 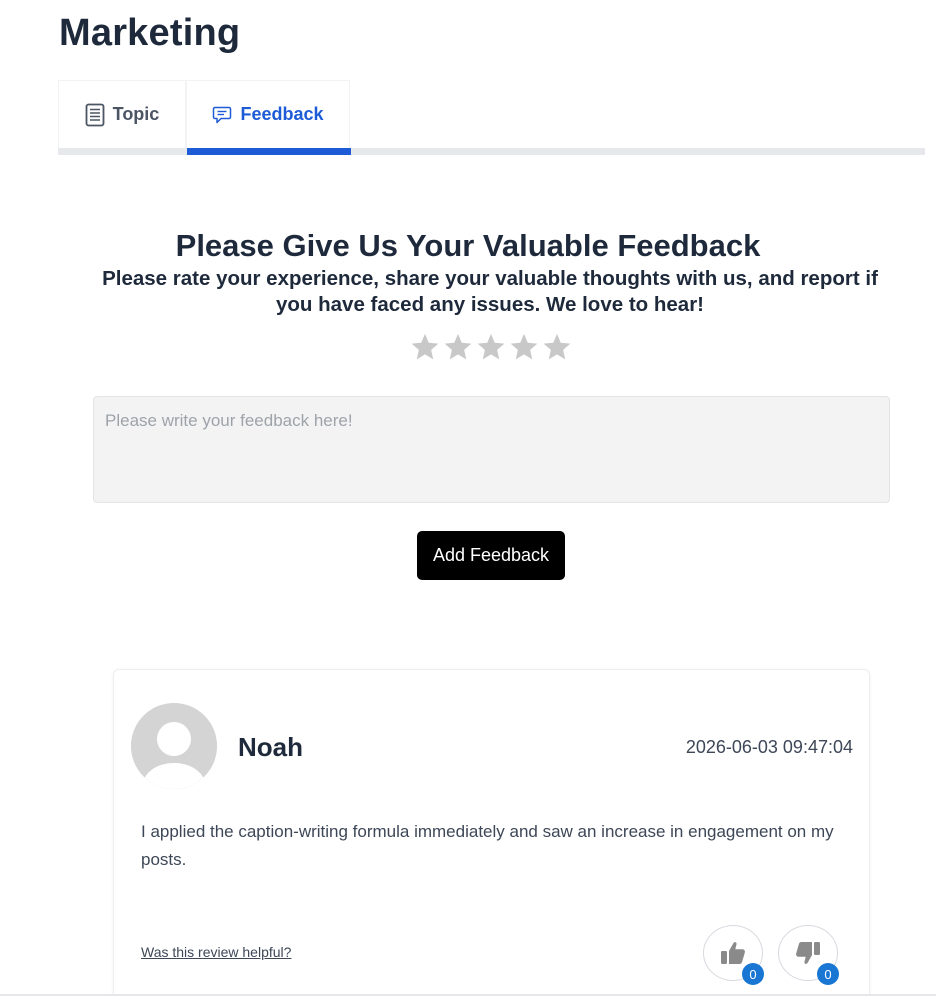 What do you see at coordinates (828, 974) in the screenshot?
I see `dislike-count: 0` at bounding box center [828, 974].